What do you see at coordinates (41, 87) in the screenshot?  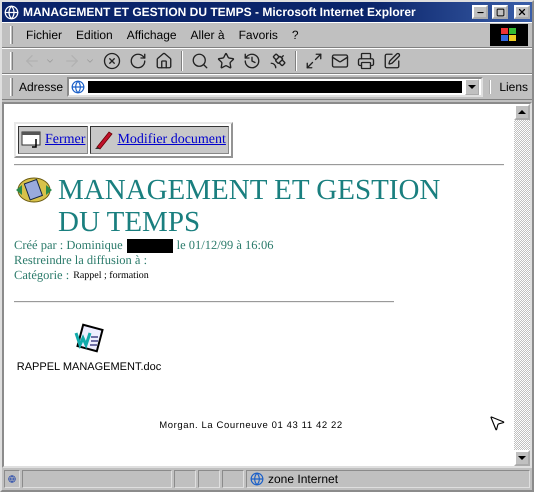 I see `address-label: Adresse` at bounding box center [41, 87].